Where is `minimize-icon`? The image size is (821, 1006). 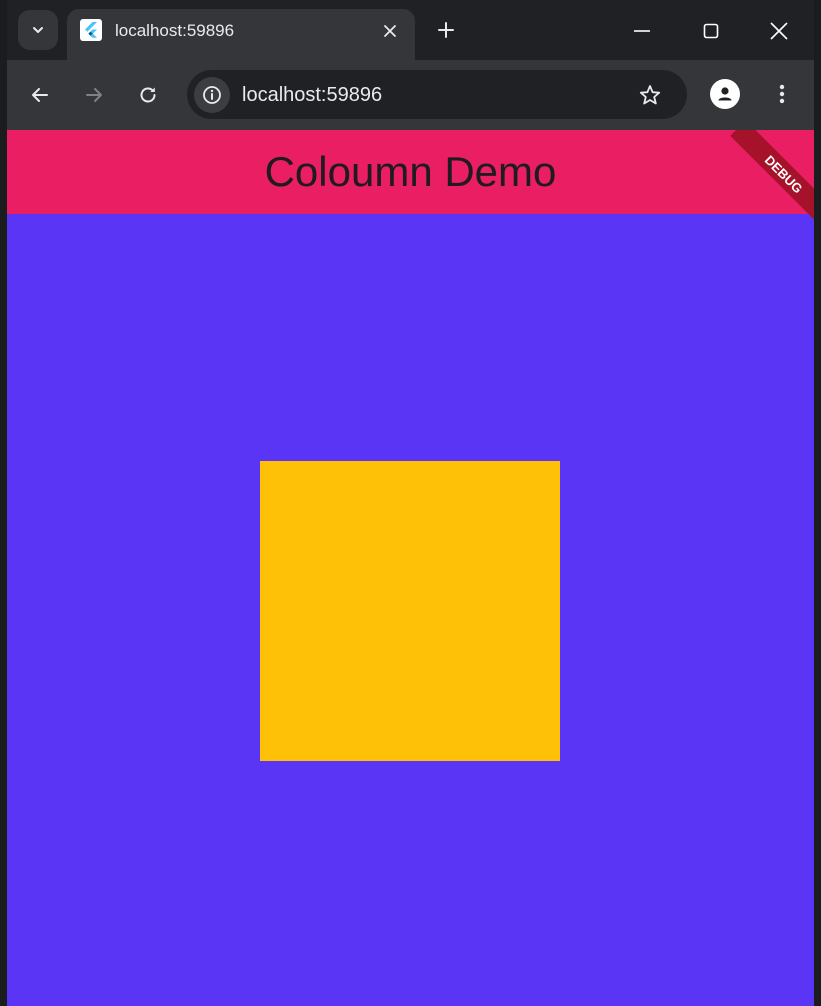
minimize-icon is located at coordinates (642, 31).